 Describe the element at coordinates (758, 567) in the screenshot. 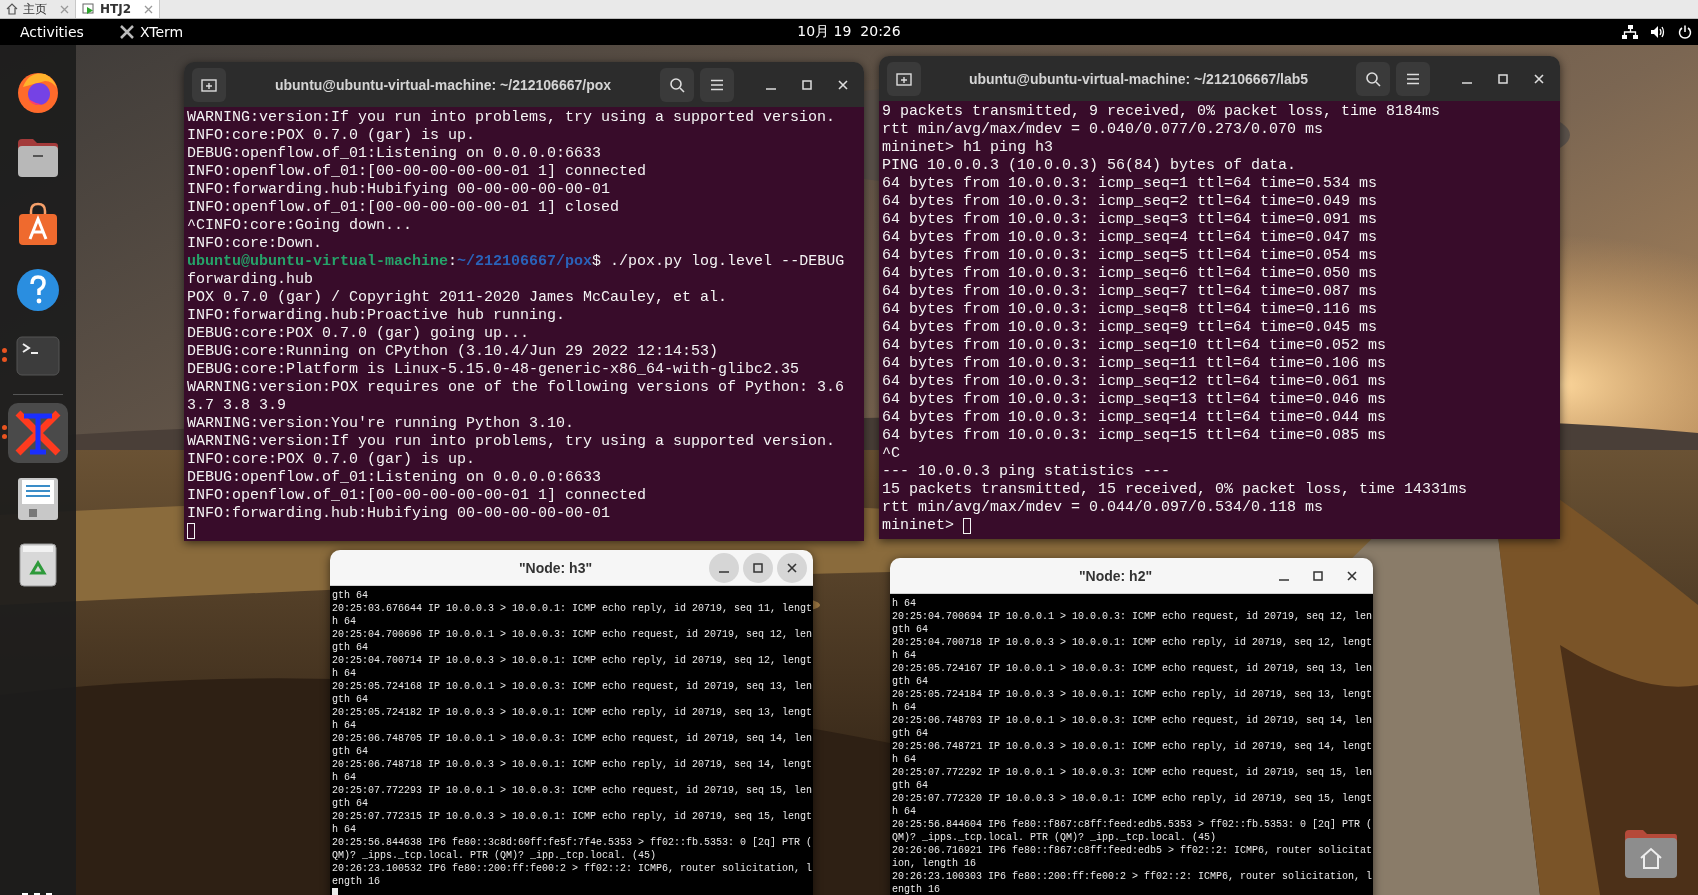

I see `maximize-button` at that location.